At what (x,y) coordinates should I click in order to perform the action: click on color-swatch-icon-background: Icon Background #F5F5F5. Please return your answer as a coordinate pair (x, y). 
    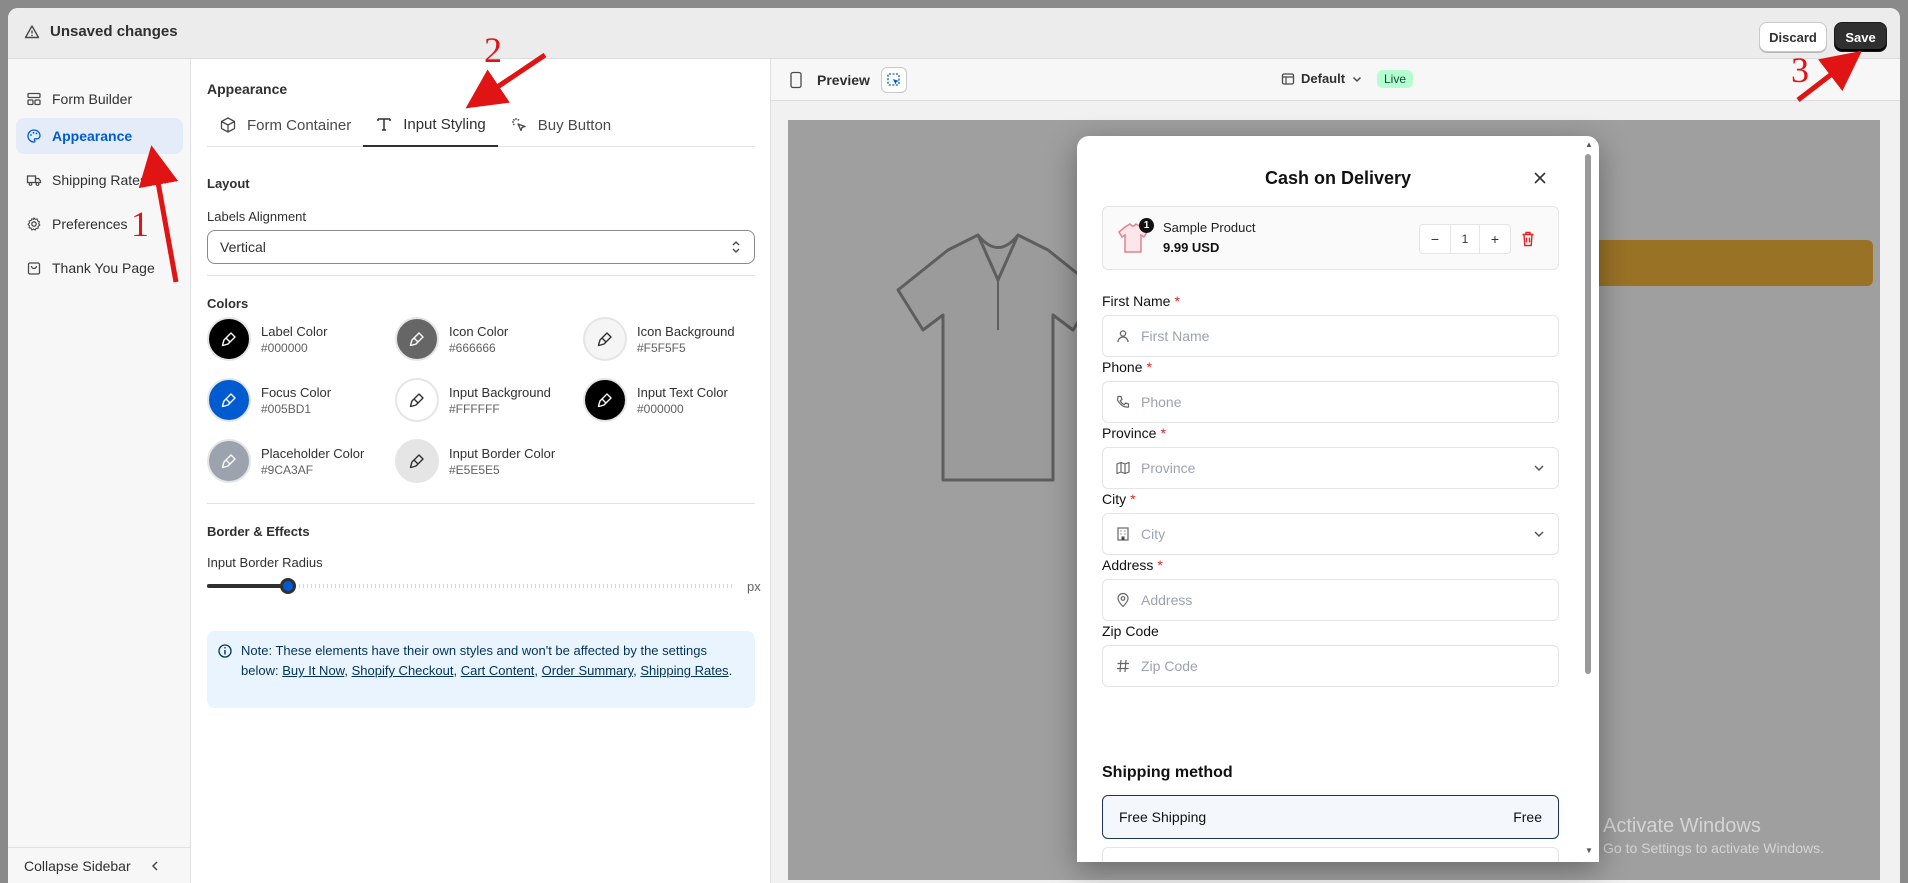
    Looking at the image, I should click on (659, 339).